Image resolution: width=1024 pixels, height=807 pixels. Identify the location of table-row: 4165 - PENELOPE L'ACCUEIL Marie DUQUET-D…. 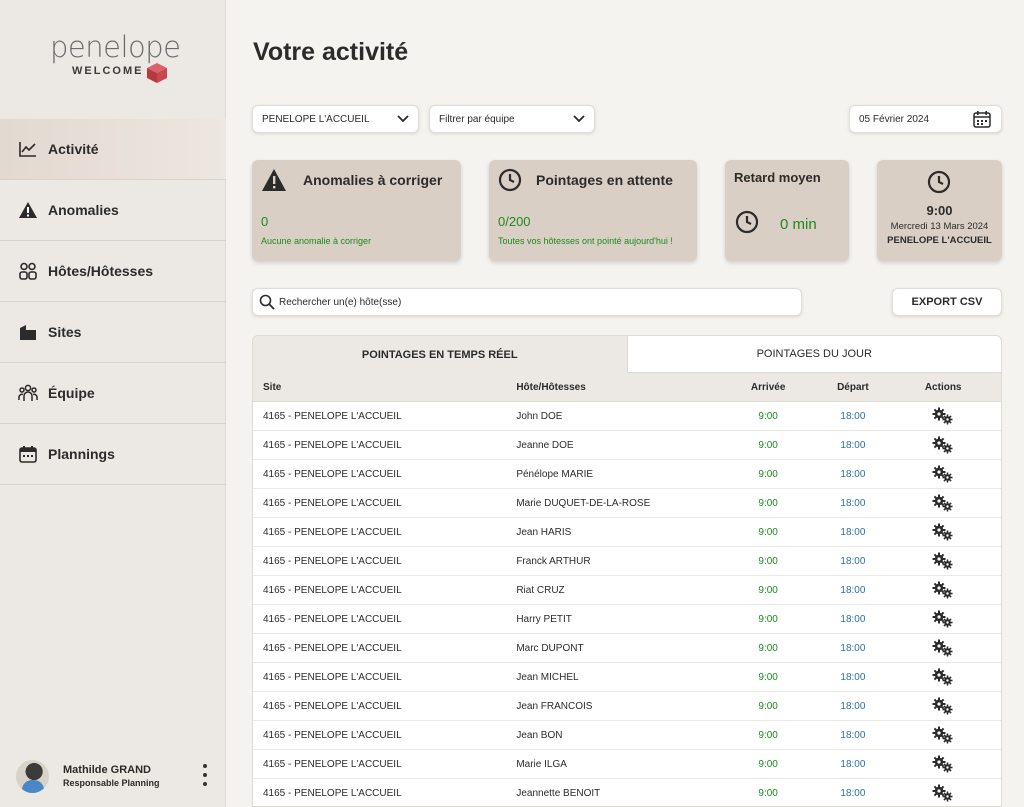
(627, 503).